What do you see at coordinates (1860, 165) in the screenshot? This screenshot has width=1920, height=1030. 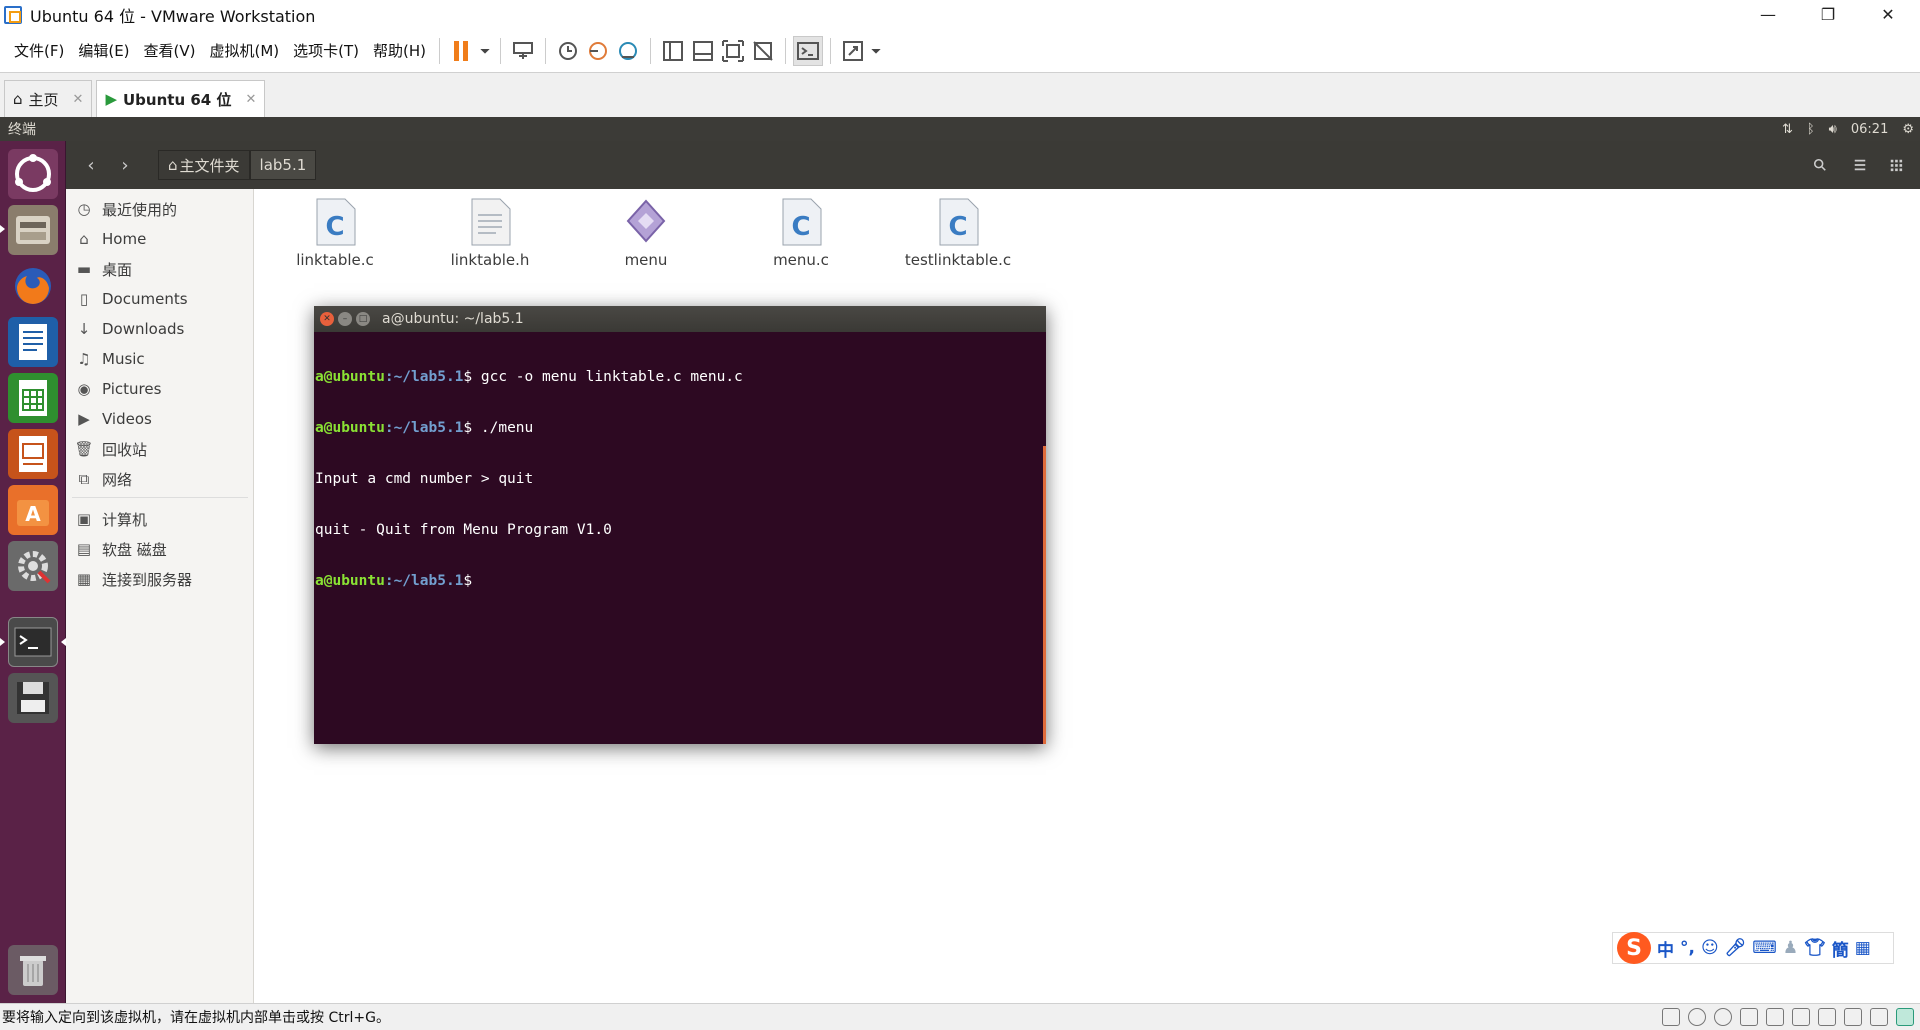 I see `list-view-icon` at bounding box center [1860, 165].